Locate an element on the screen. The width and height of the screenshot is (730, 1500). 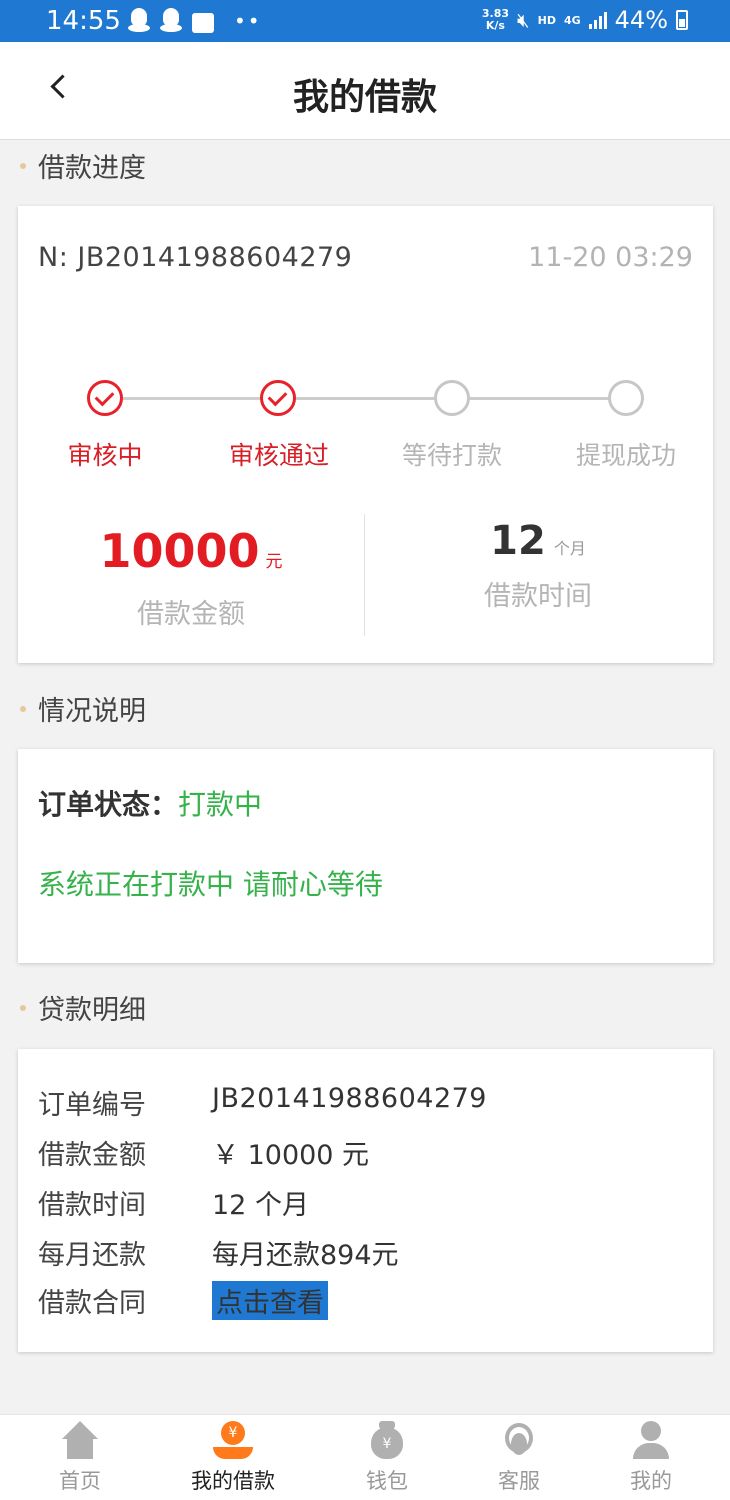
detail-key: 借款时间 is located at coordinates (92, 1205).